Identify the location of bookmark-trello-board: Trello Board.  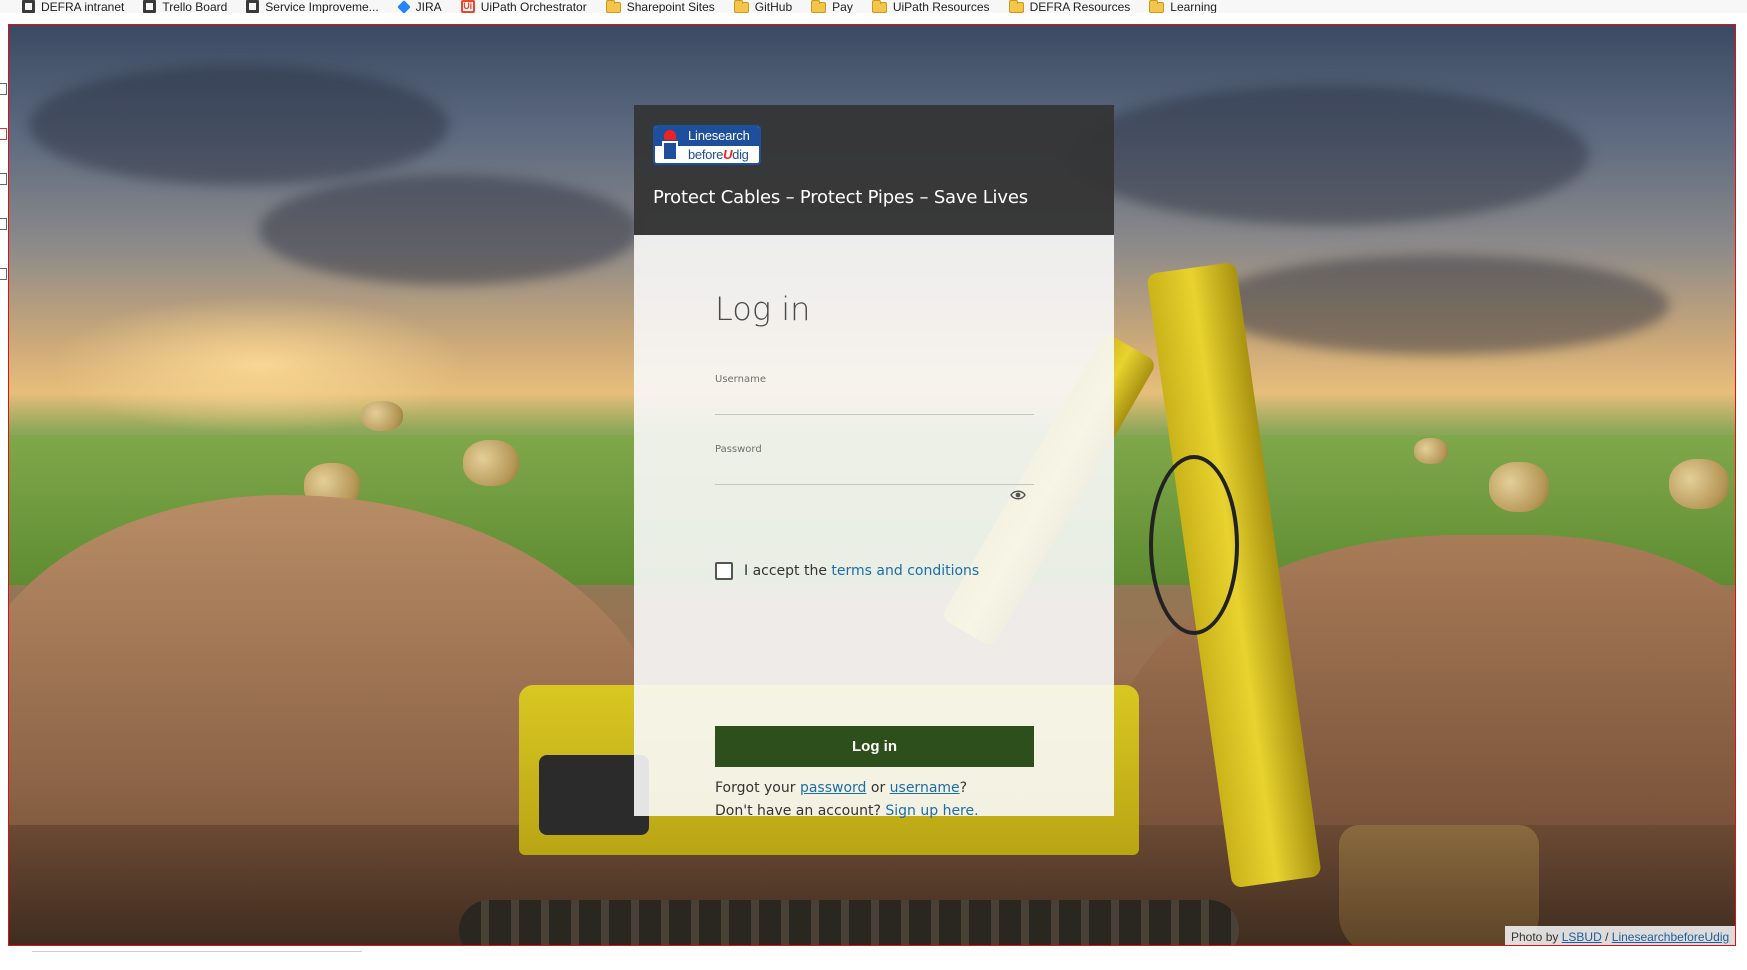
(185, 6).